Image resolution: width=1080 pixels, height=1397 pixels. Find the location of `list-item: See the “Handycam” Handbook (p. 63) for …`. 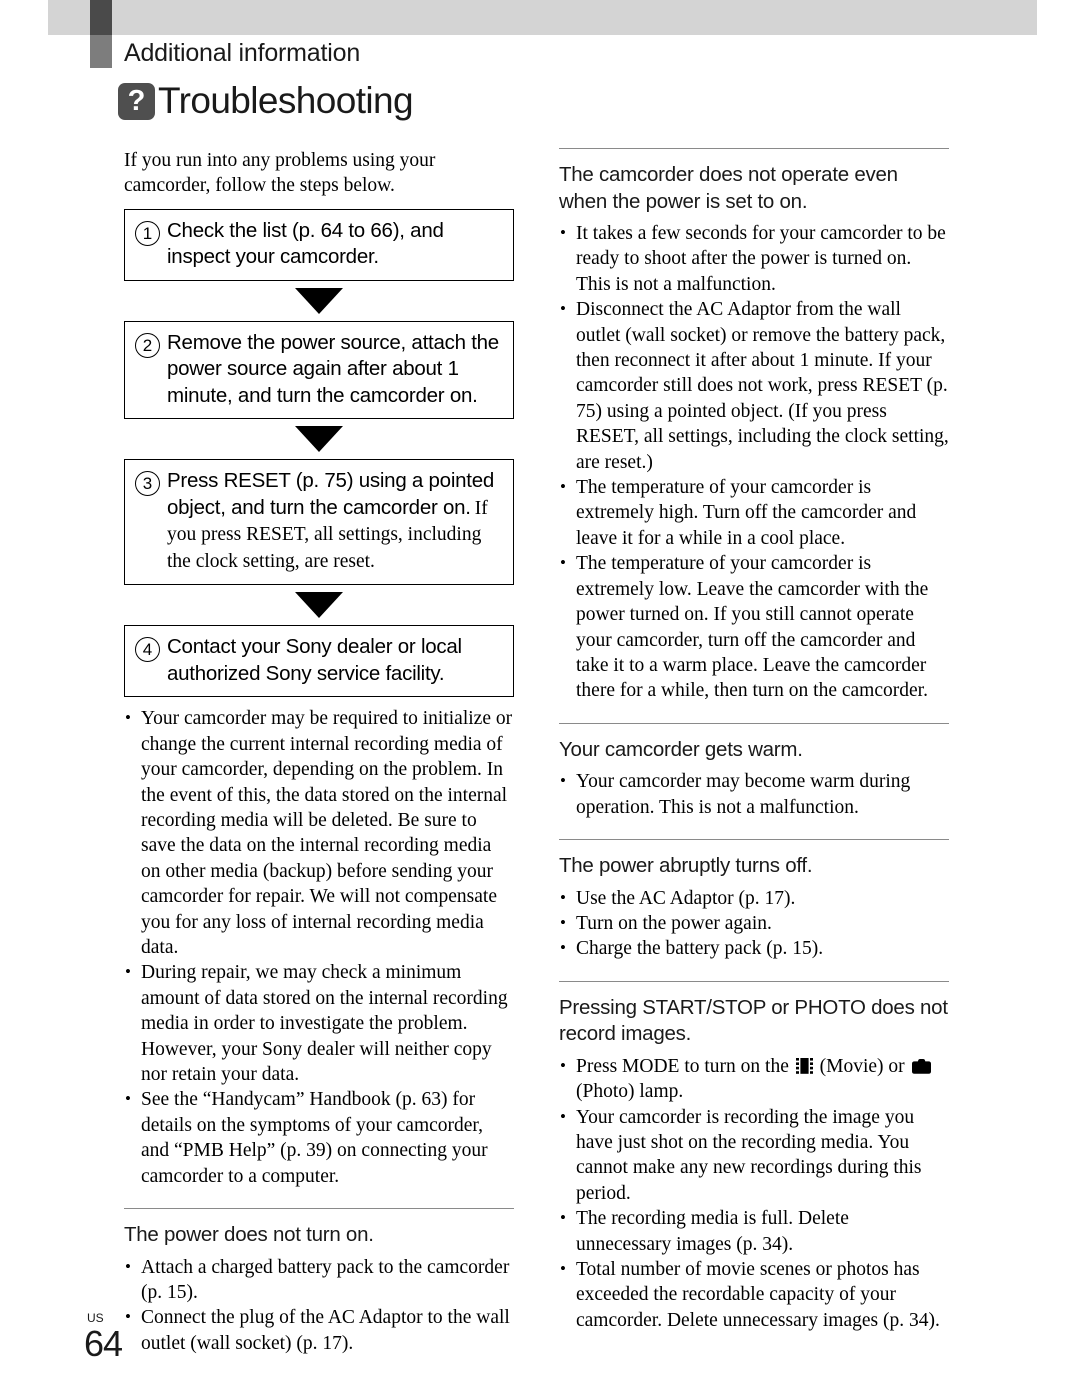

list-item: See the “Handycam” Handbook (p. 63) for … is located at coordinates (319, 1137).